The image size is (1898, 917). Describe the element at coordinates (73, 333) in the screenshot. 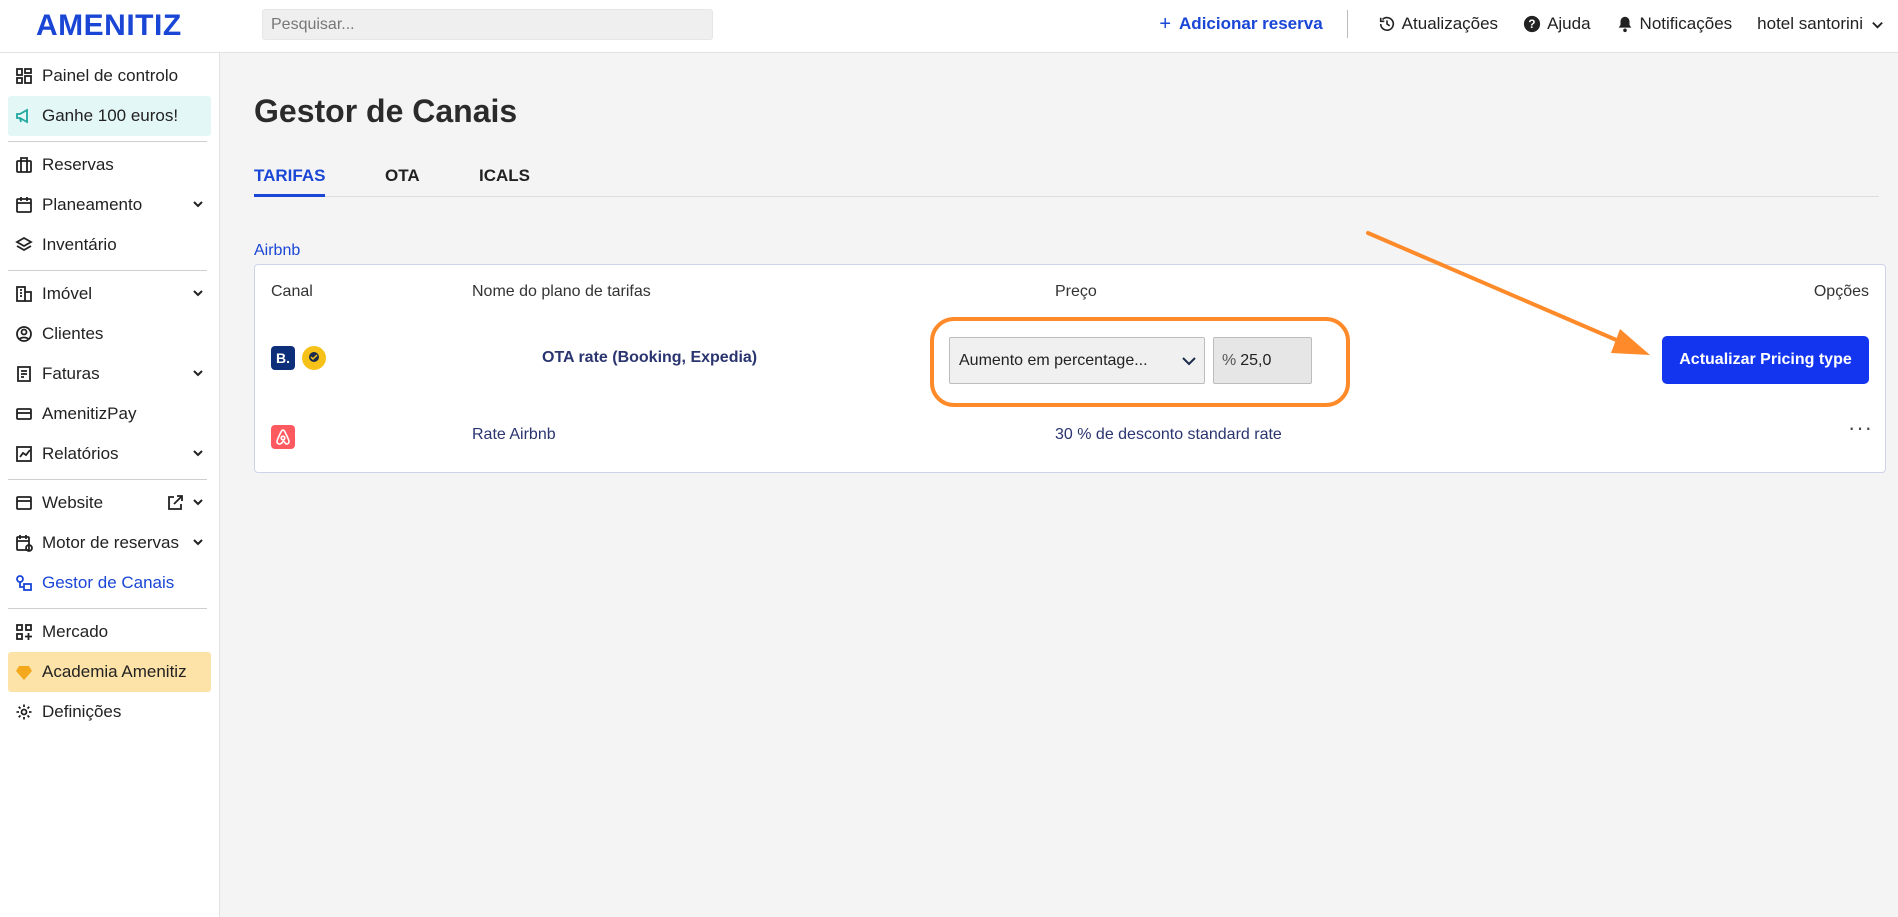

I see `sidebar-item-label: Clientes` at that location.